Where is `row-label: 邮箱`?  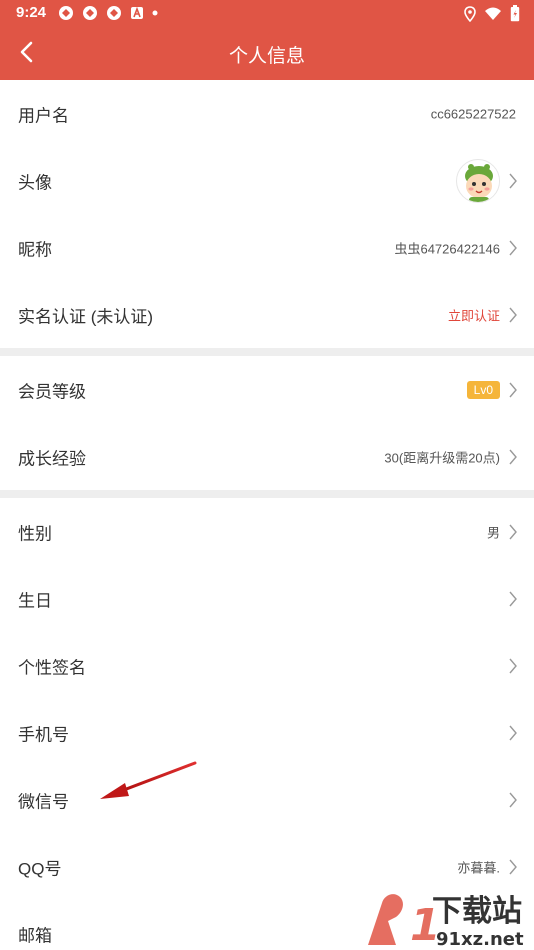 row-label: 邮箱 is located at coordinates (35, 935).